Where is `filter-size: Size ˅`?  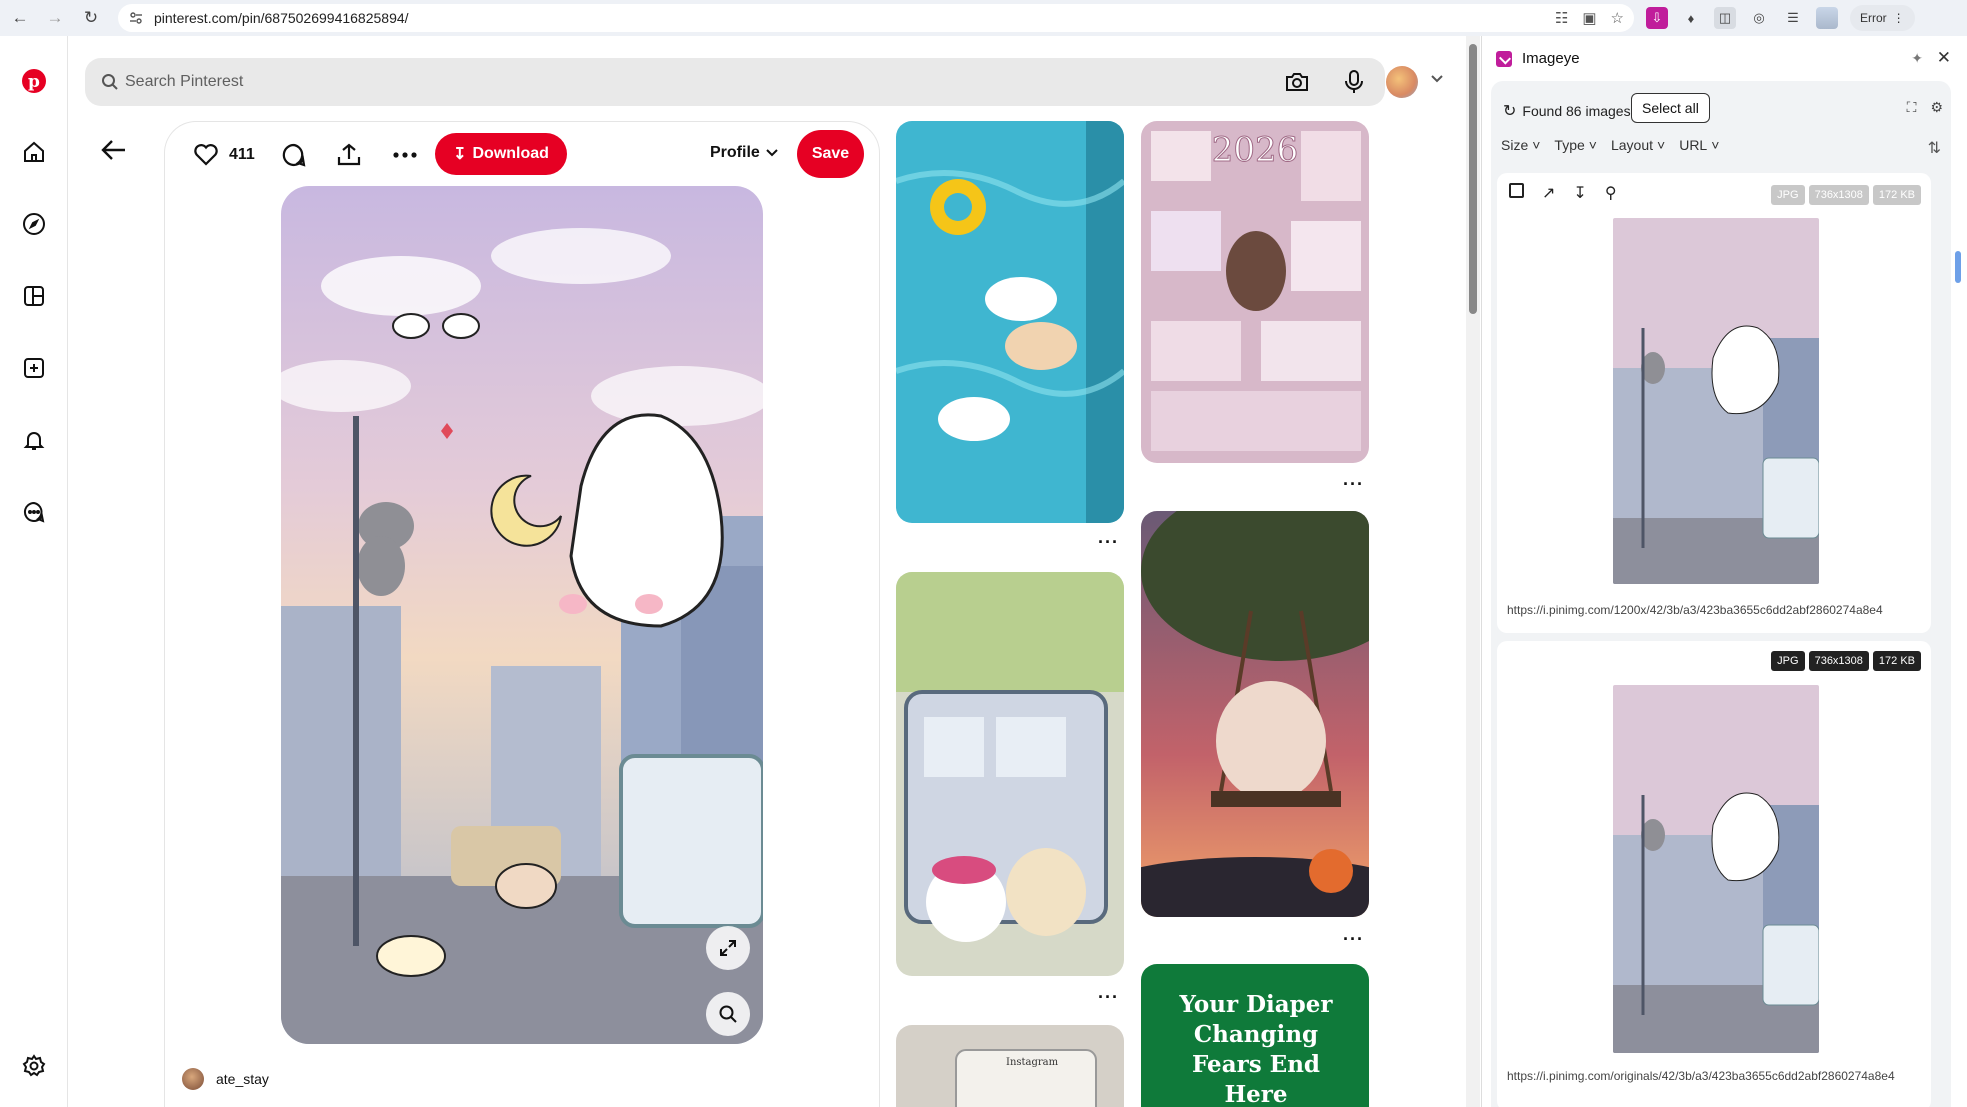 filter-size: Size ˅ is located at coordinates (1520, 145).